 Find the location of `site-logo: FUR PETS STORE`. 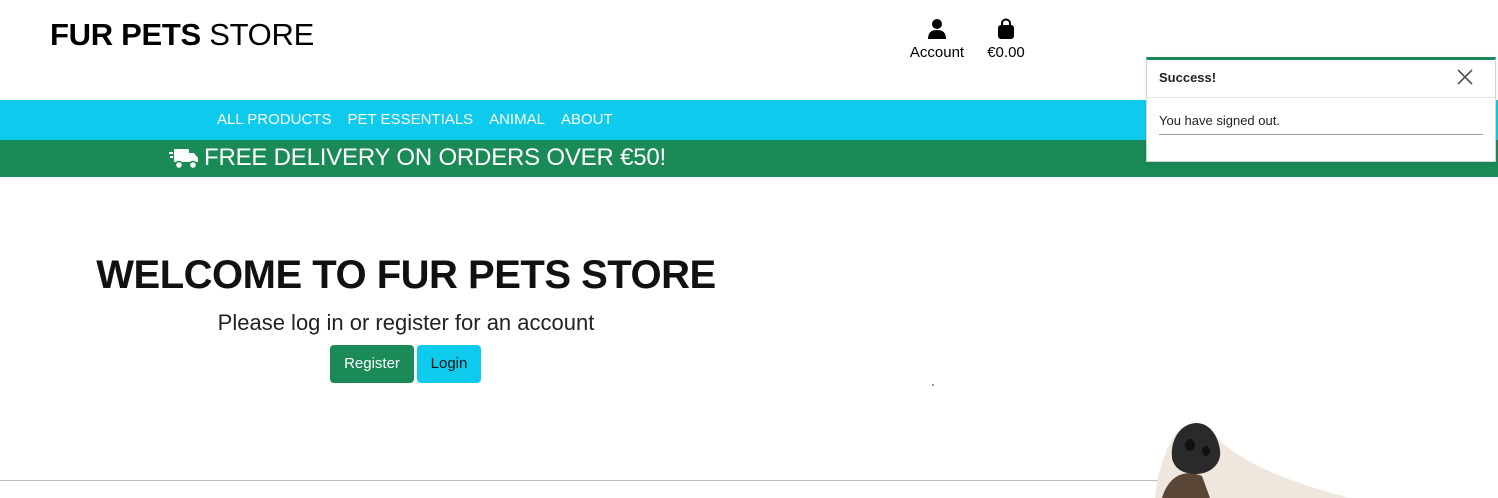

site-logo: FUR PETS STORE is located at coordinates (182, 35).